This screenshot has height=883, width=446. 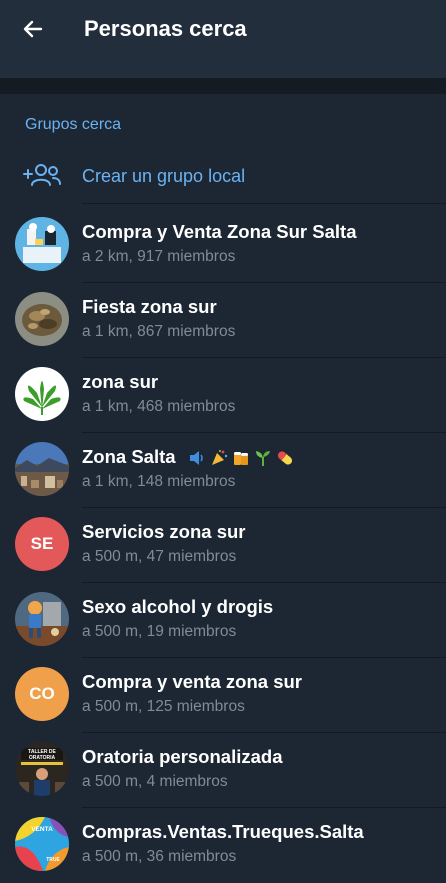 What do you see at coordinates (159, 256) in the screenshot?
I see `group-meta: a 2 km, 917 miembros` at bounding box center [159, 256].